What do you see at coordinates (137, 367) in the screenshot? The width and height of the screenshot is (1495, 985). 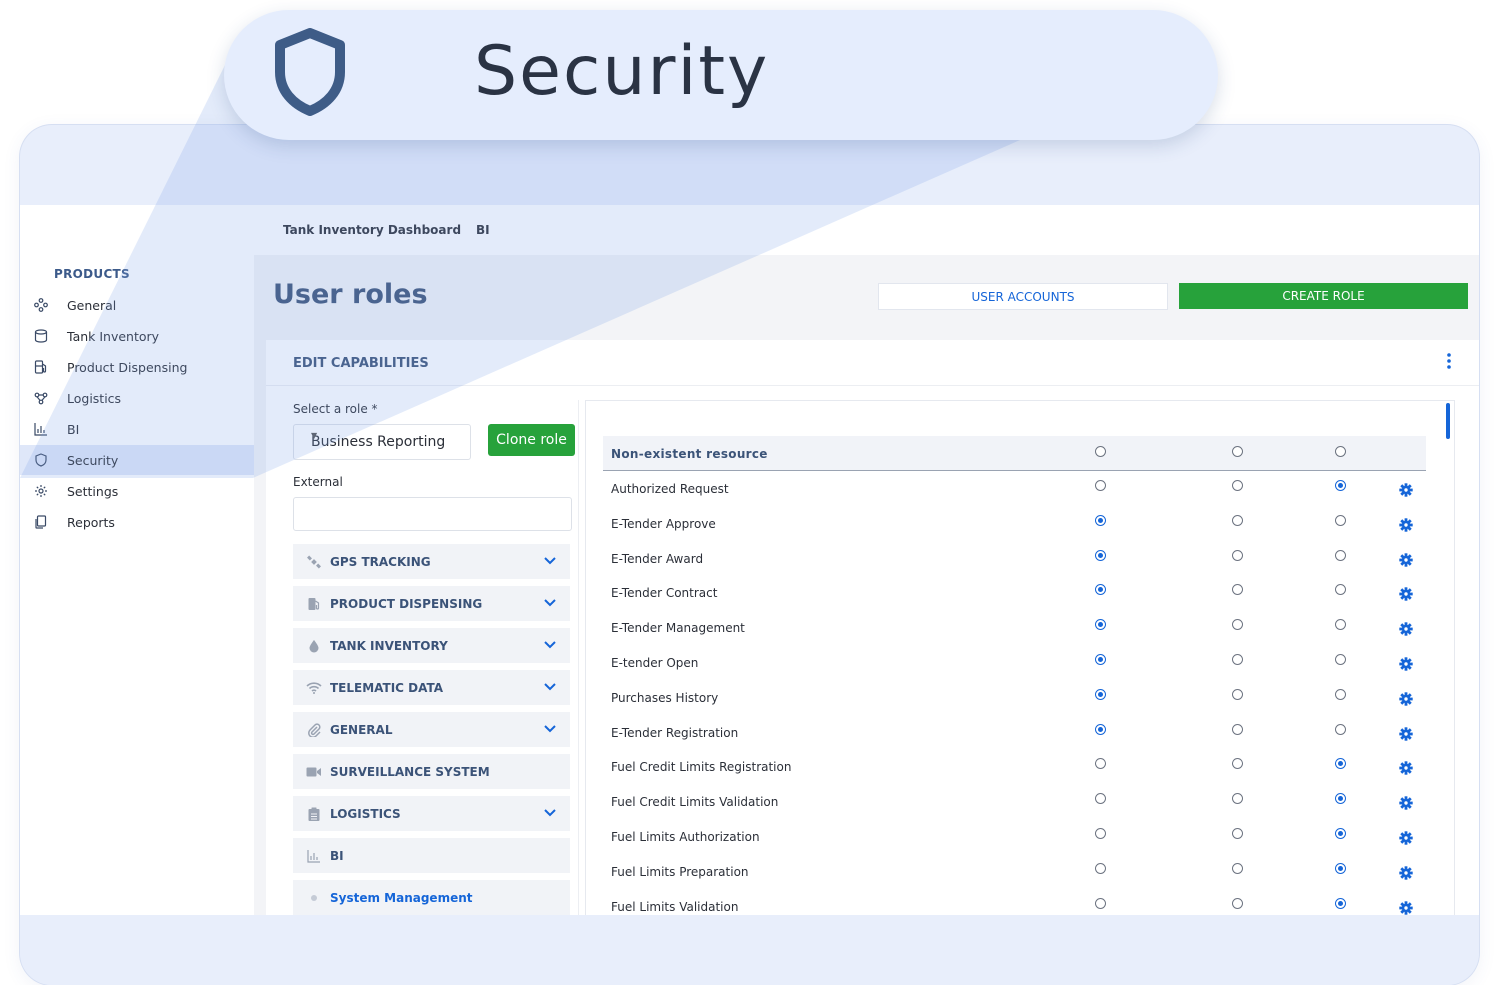 I see `sidebar-item-product-dispensing: Product Dispensing` at bounding box center [137, 367].